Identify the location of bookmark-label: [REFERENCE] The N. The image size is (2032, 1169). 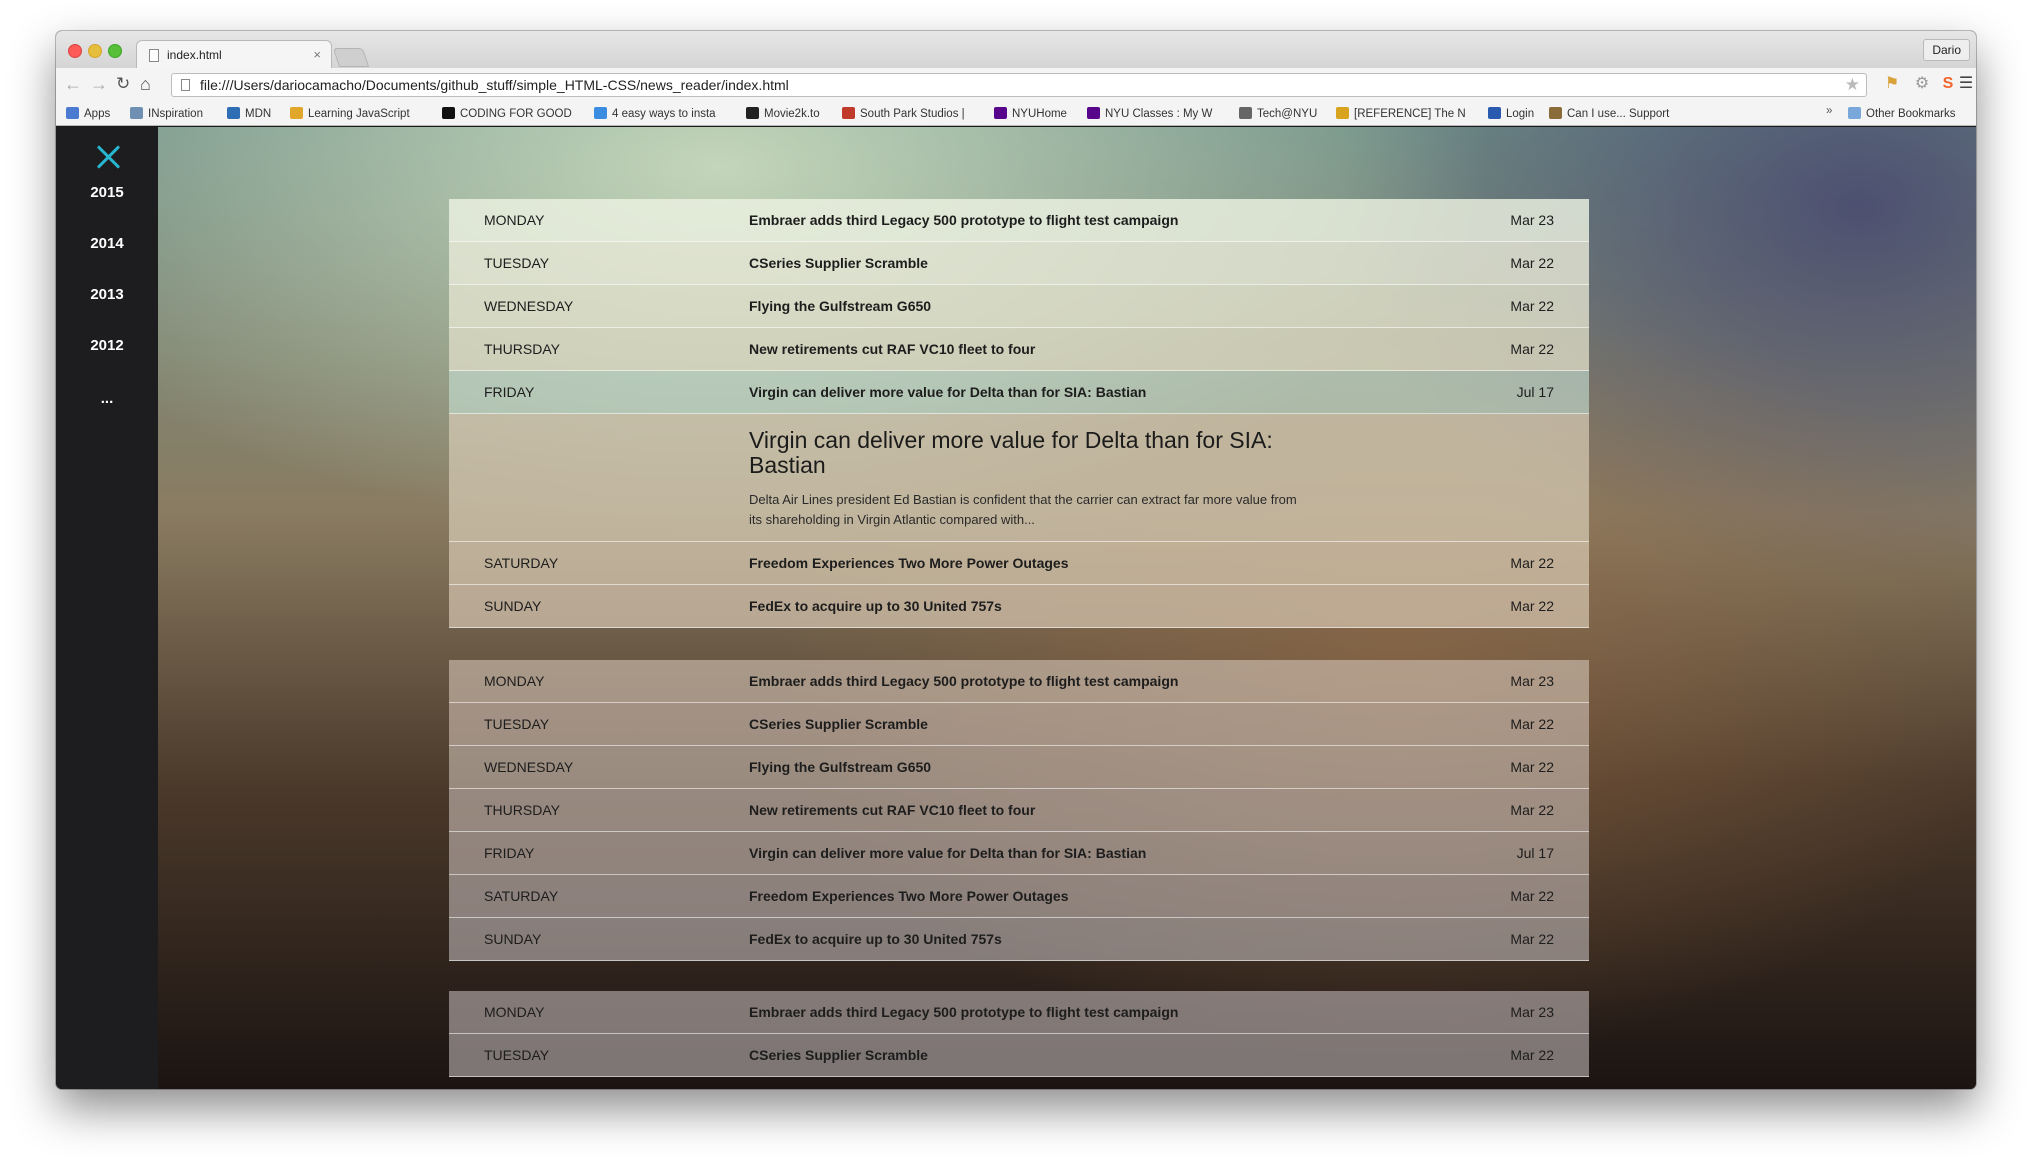
(1410, 114).